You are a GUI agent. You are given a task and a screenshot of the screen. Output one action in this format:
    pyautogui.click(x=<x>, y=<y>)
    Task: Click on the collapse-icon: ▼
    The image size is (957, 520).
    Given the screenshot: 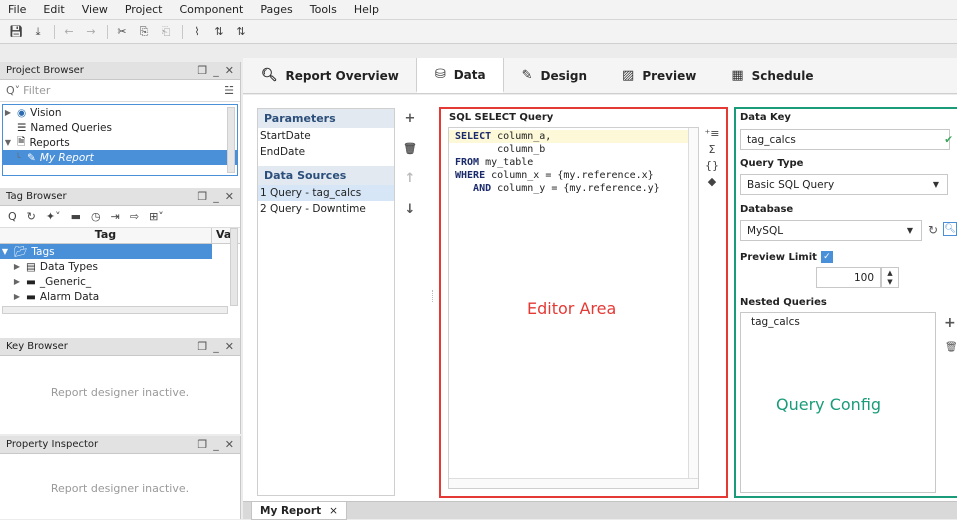 What is the action you would take?
    pyautogui.click(x=8, y=142)
    